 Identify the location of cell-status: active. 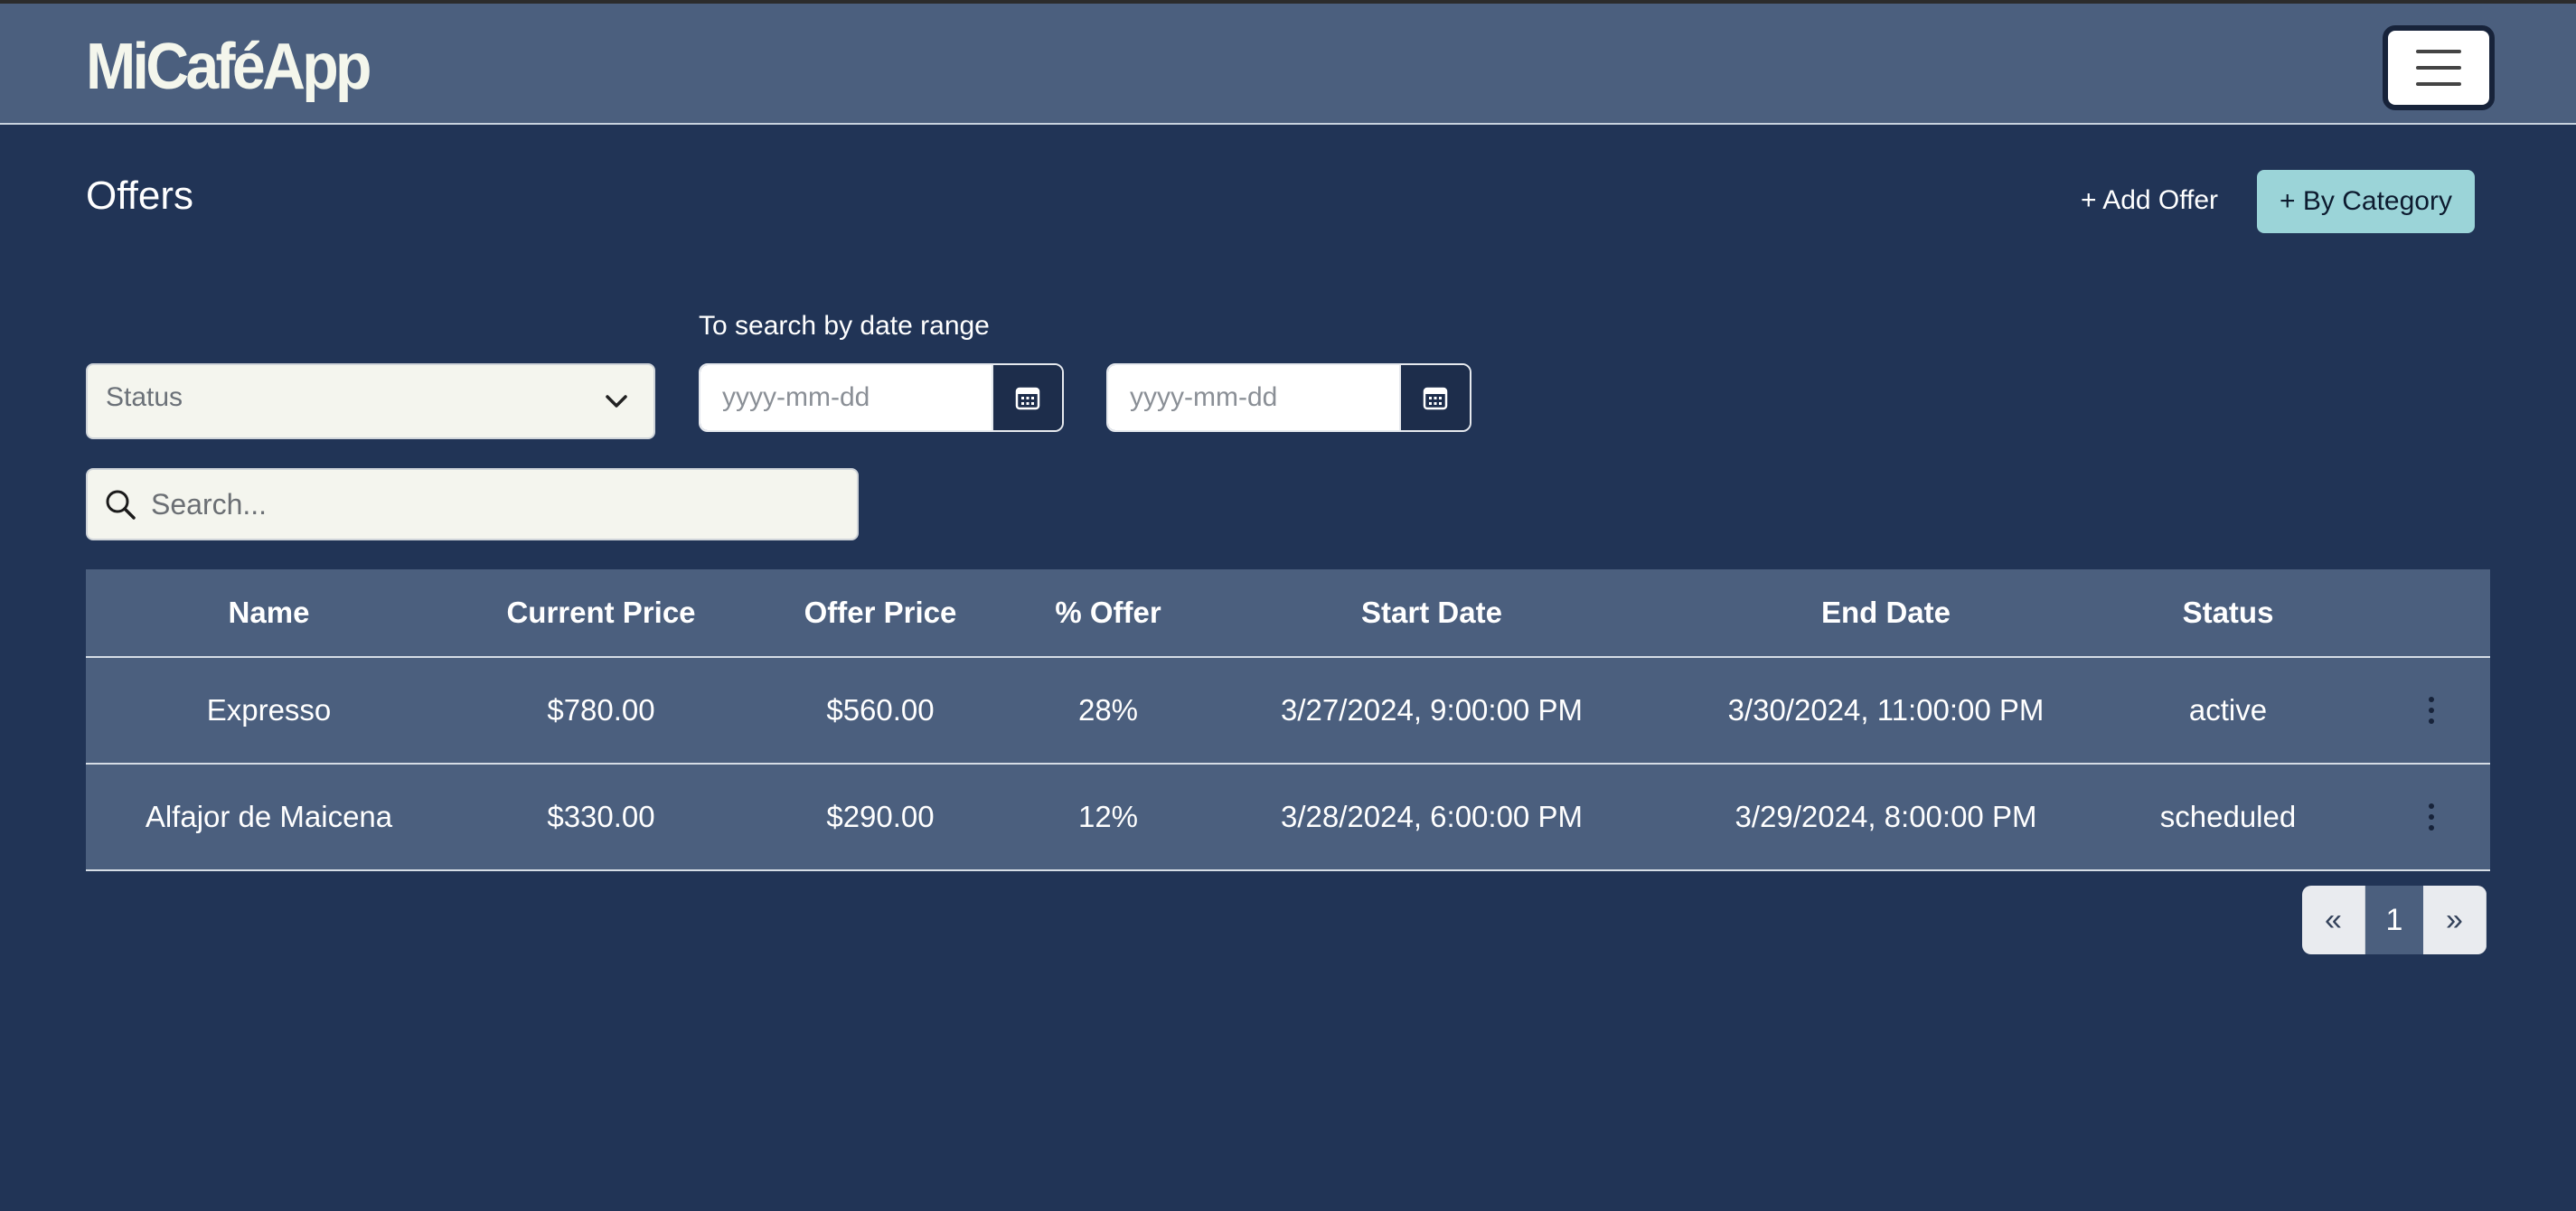
(2228, 710).